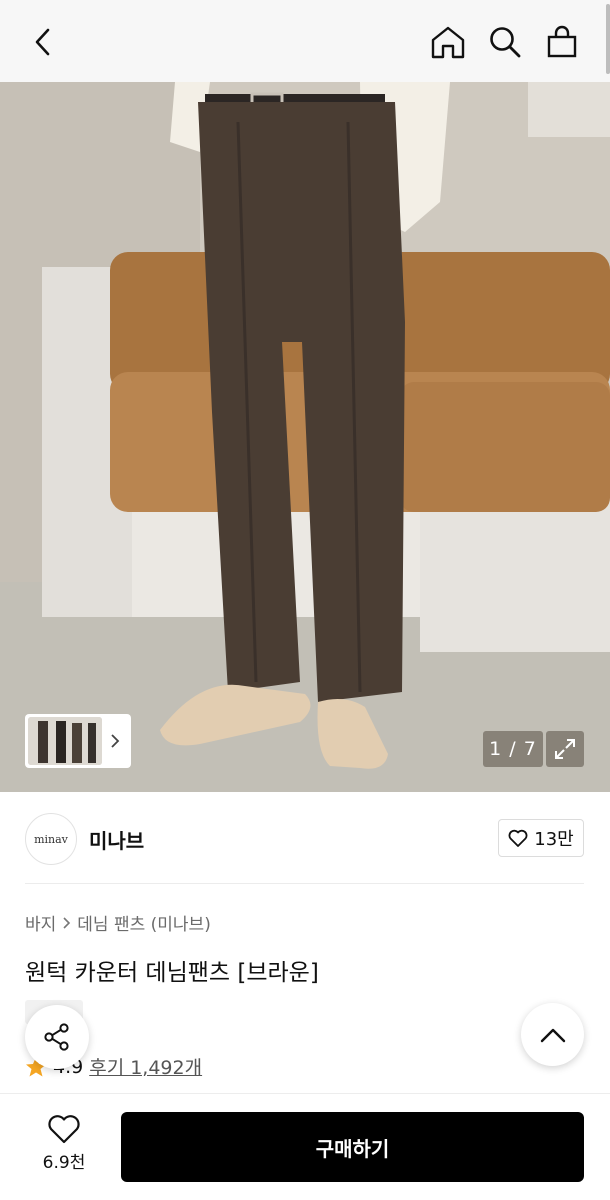 The image size is (610, 1200). I want to click on chevron-left-icon, so click(42, 42).